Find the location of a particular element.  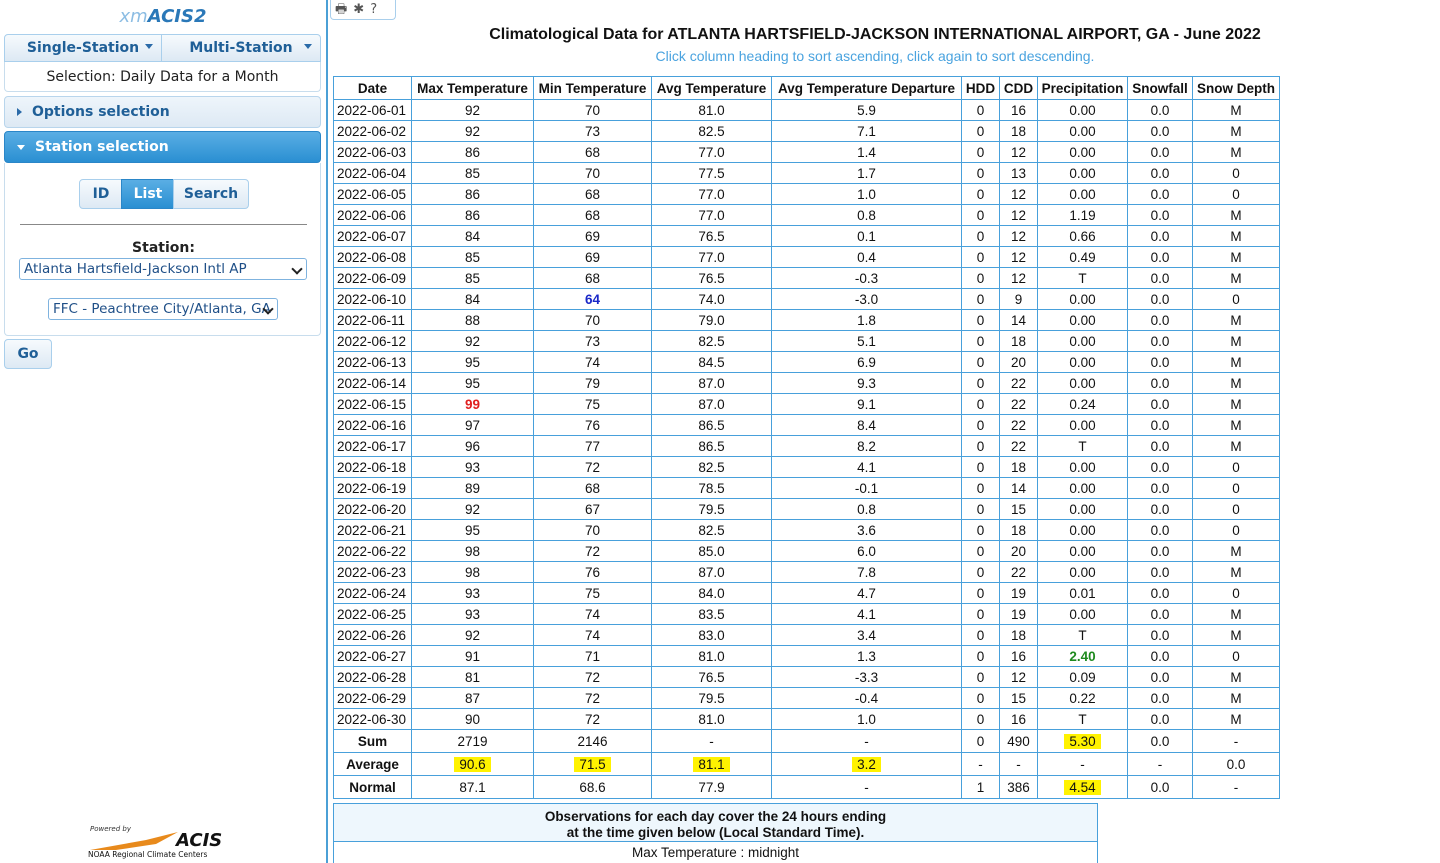

gear-icon: ✱ is located at coordinates (358, 9).